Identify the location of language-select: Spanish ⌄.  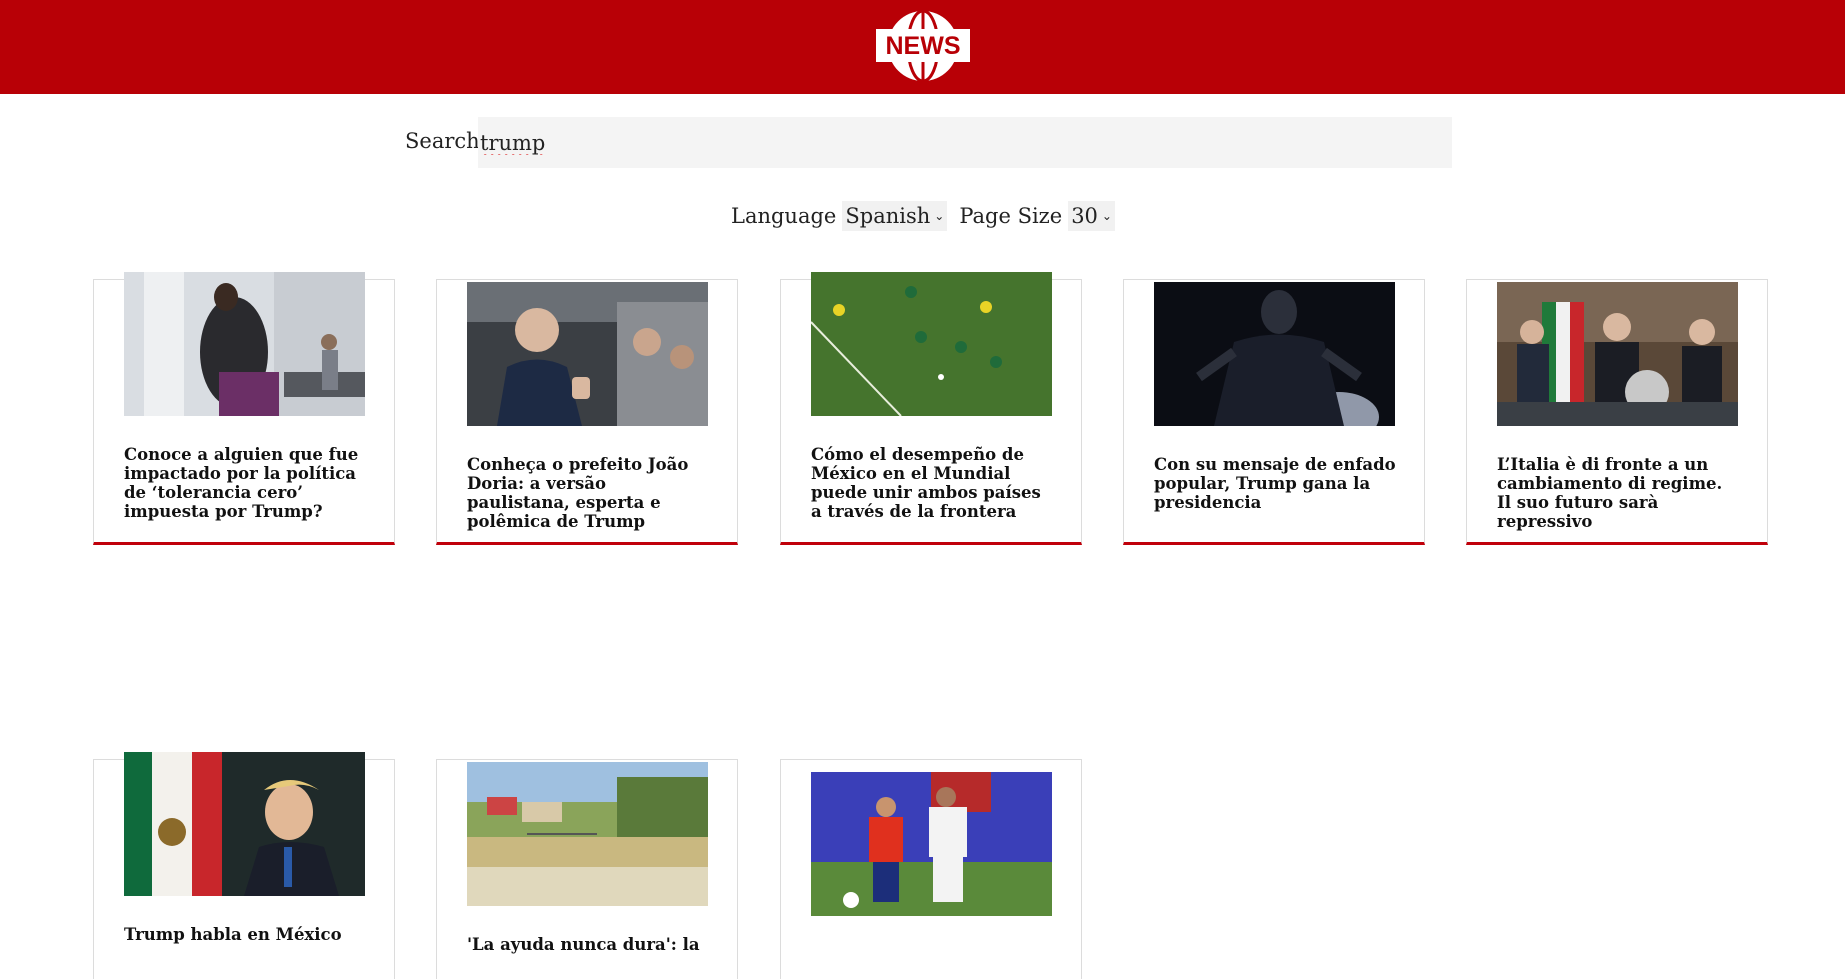
(895, 216).